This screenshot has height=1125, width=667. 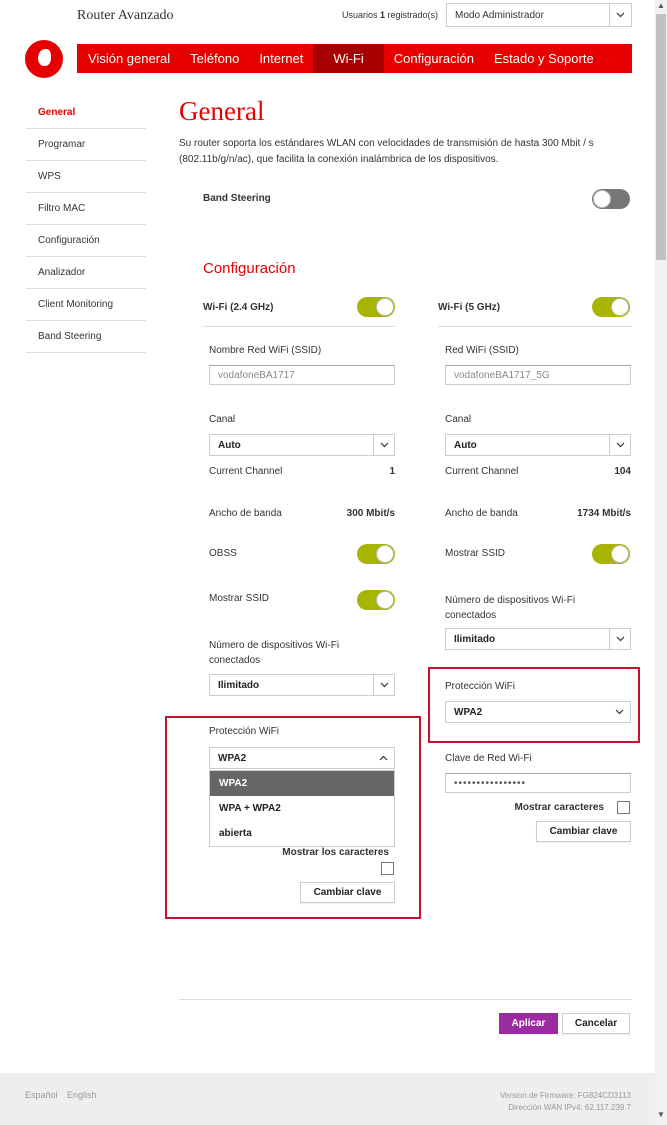 I want to click on sidebar-item-band-steering: Band Steering, so click(x=86, y=337).